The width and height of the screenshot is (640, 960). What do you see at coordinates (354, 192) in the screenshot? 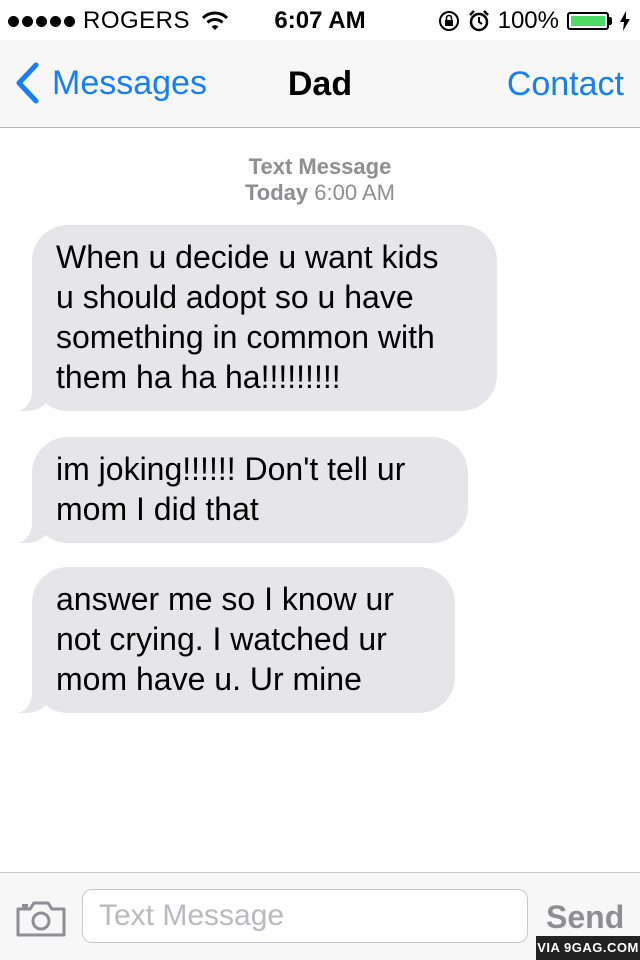
I see `message-time: 6:00 AM` at bounding box center [354, 192].